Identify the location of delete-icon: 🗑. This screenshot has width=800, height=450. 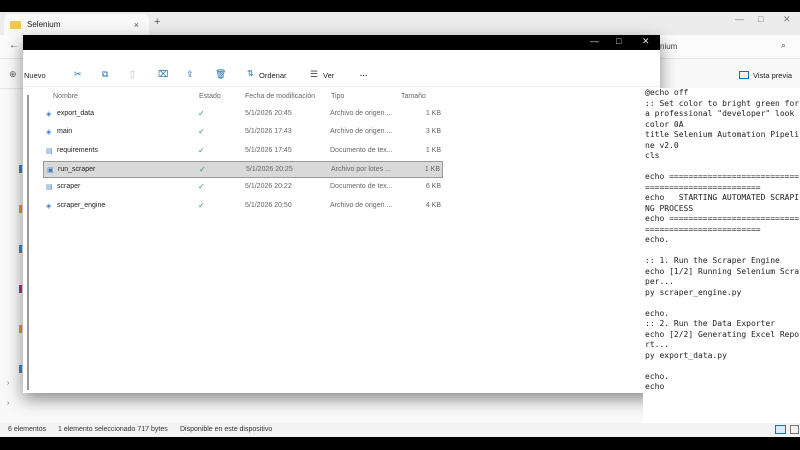
(220, 74).